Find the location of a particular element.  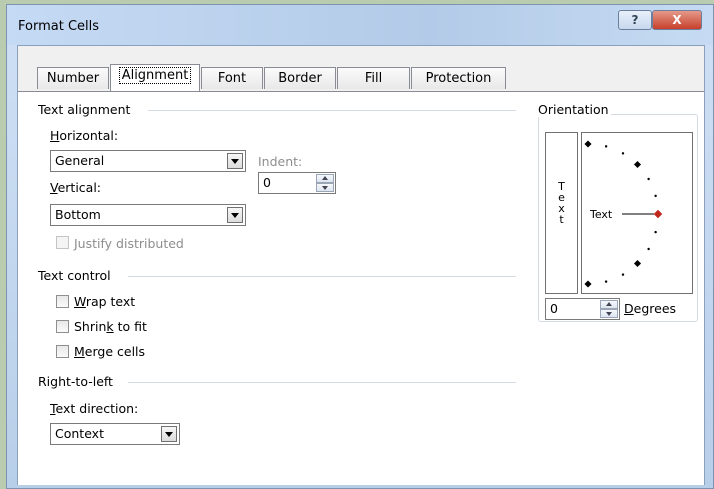

tab-border: Border is located at coordinates (300, 78).